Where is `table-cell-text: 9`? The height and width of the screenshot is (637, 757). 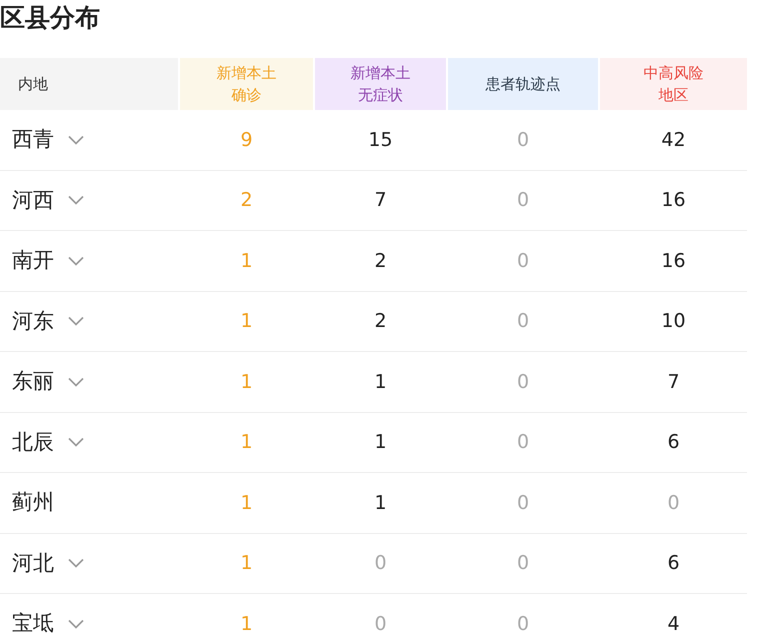 table-cell-text: 9 is located at coordinates (246, 140).